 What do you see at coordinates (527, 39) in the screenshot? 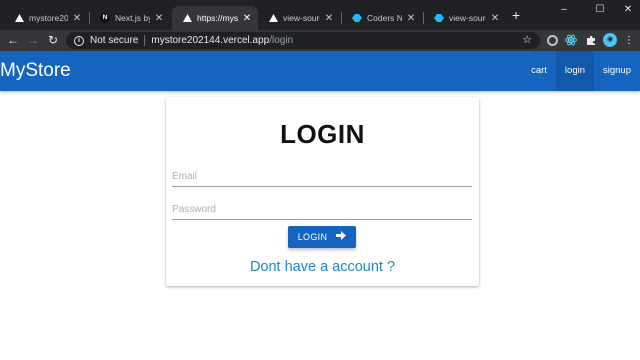
I see `bookmark-star-icon: ☆` at bounding box center [527, 39].